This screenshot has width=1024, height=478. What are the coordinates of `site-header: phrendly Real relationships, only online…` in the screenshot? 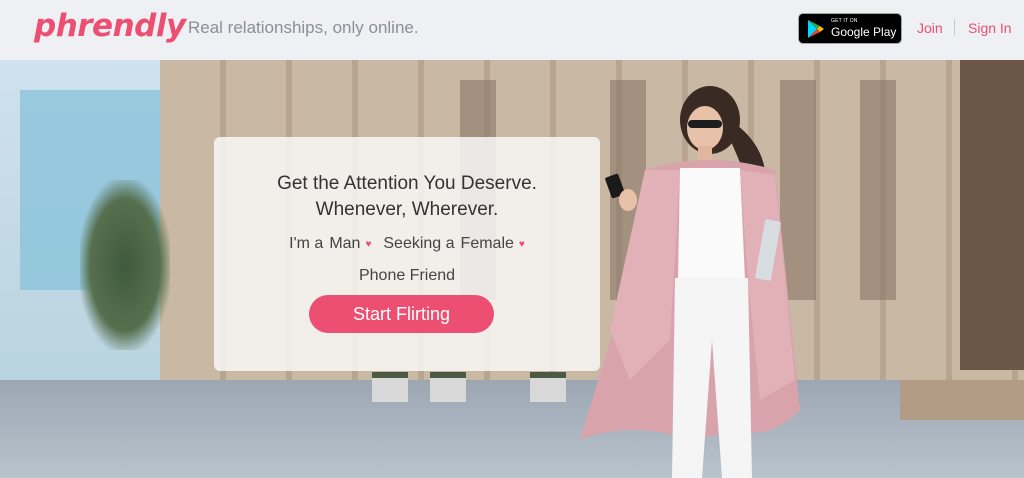 It's located at (512, 30).